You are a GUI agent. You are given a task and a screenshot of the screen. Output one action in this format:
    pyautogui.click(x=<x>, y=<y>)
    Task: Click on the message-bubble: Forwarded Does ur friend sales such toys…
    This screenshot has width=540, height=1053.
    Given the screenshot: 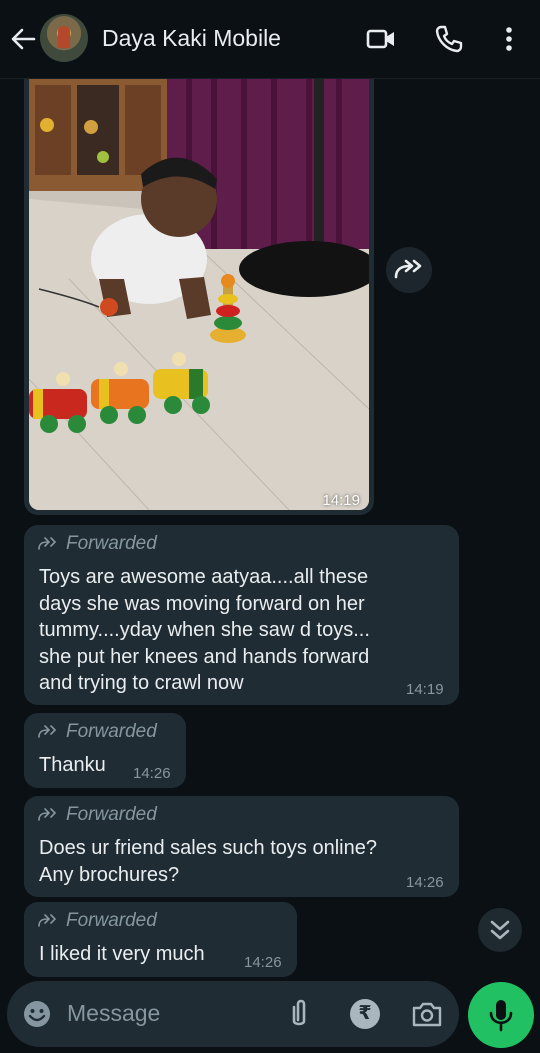 What is the action you would take?
    pyautogui.click(x=241, y=846)
    